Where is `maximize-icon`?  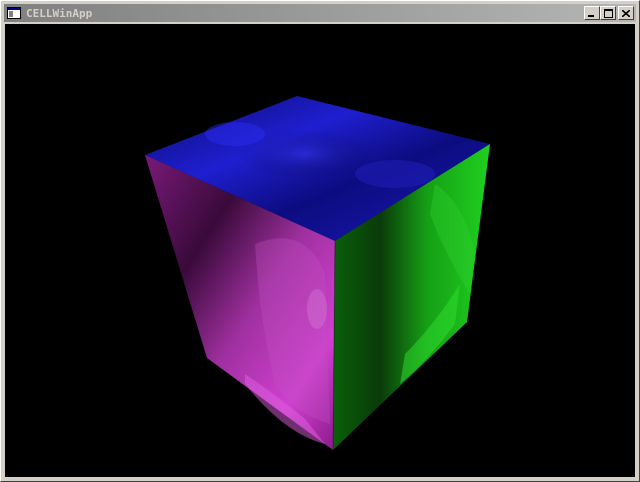
maximize-icon is located at coordinates (608, 13).